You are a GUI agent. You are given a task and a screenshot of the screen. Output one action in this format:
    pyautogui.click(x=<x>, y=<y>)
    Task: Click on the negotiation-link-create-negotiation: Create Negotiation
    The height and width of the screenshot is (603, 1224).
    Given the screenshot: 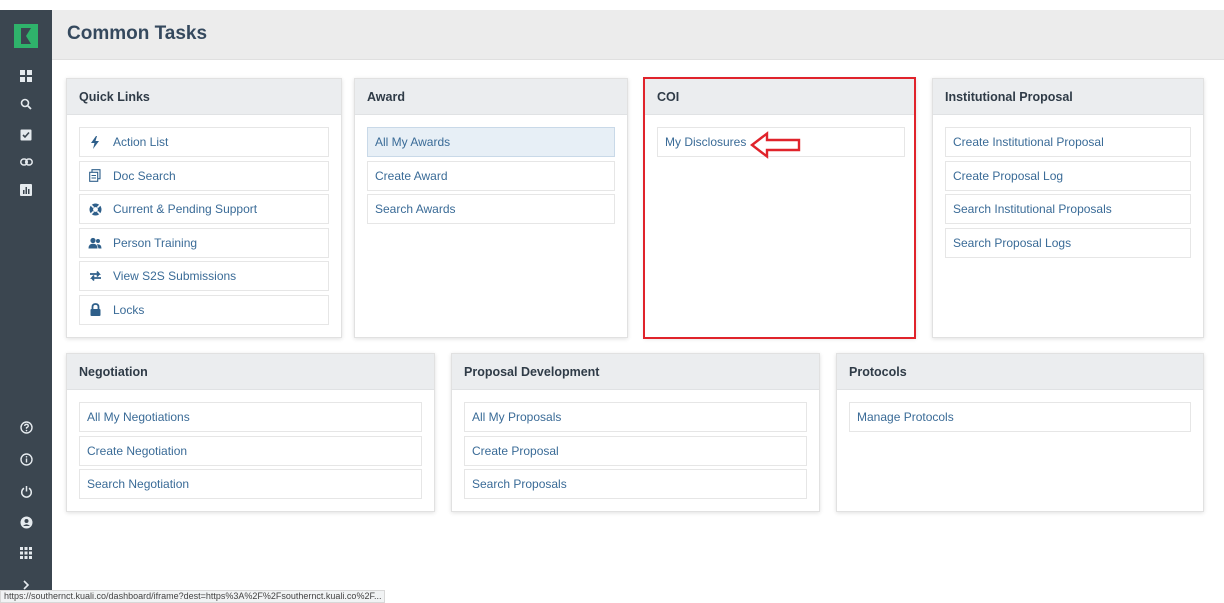 What is the action you would take?
    pyautogui.click(x=250, y=450)
    